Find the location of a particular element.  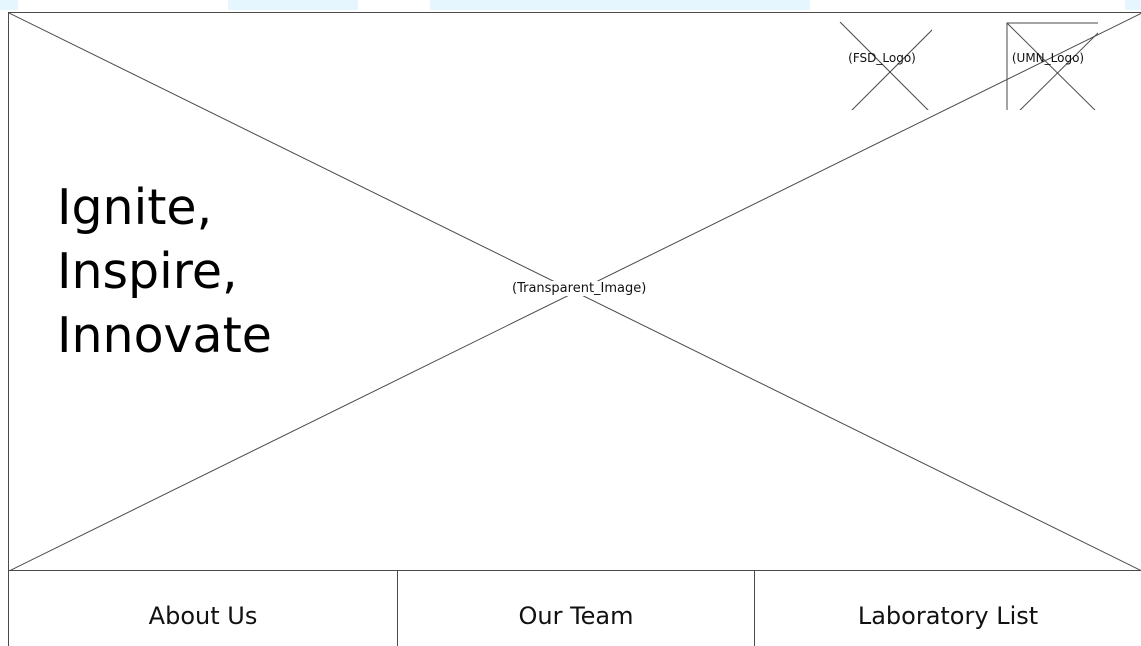

hero-tagline: Ignite, Inspire, Innovate is located at coordinates (164, 272).